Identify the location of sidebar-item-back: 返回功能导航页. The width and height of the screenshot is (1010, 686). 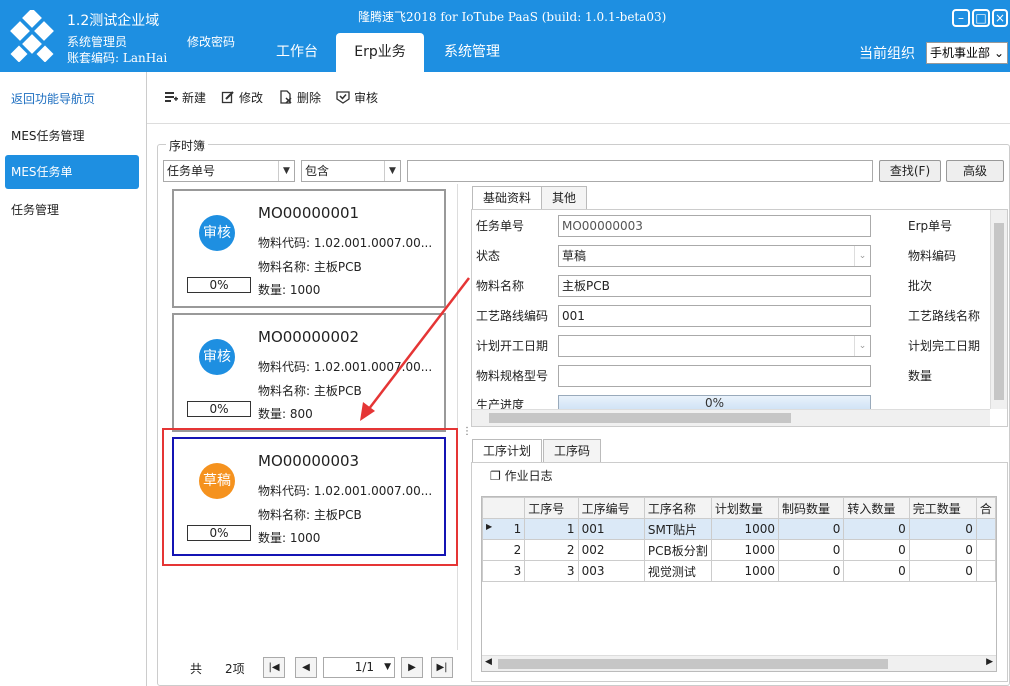
(72, 99).